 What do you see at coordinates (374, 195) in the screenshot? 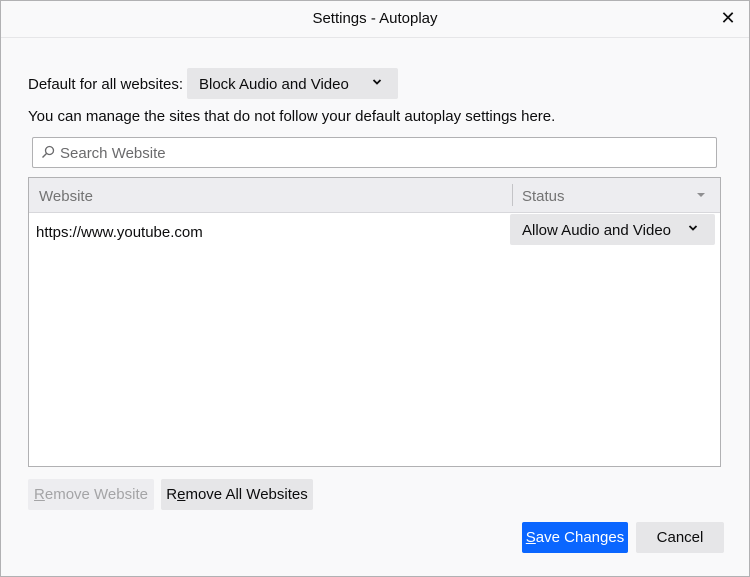
I see `table-header: Website Status` at bounding box center [374, 195].